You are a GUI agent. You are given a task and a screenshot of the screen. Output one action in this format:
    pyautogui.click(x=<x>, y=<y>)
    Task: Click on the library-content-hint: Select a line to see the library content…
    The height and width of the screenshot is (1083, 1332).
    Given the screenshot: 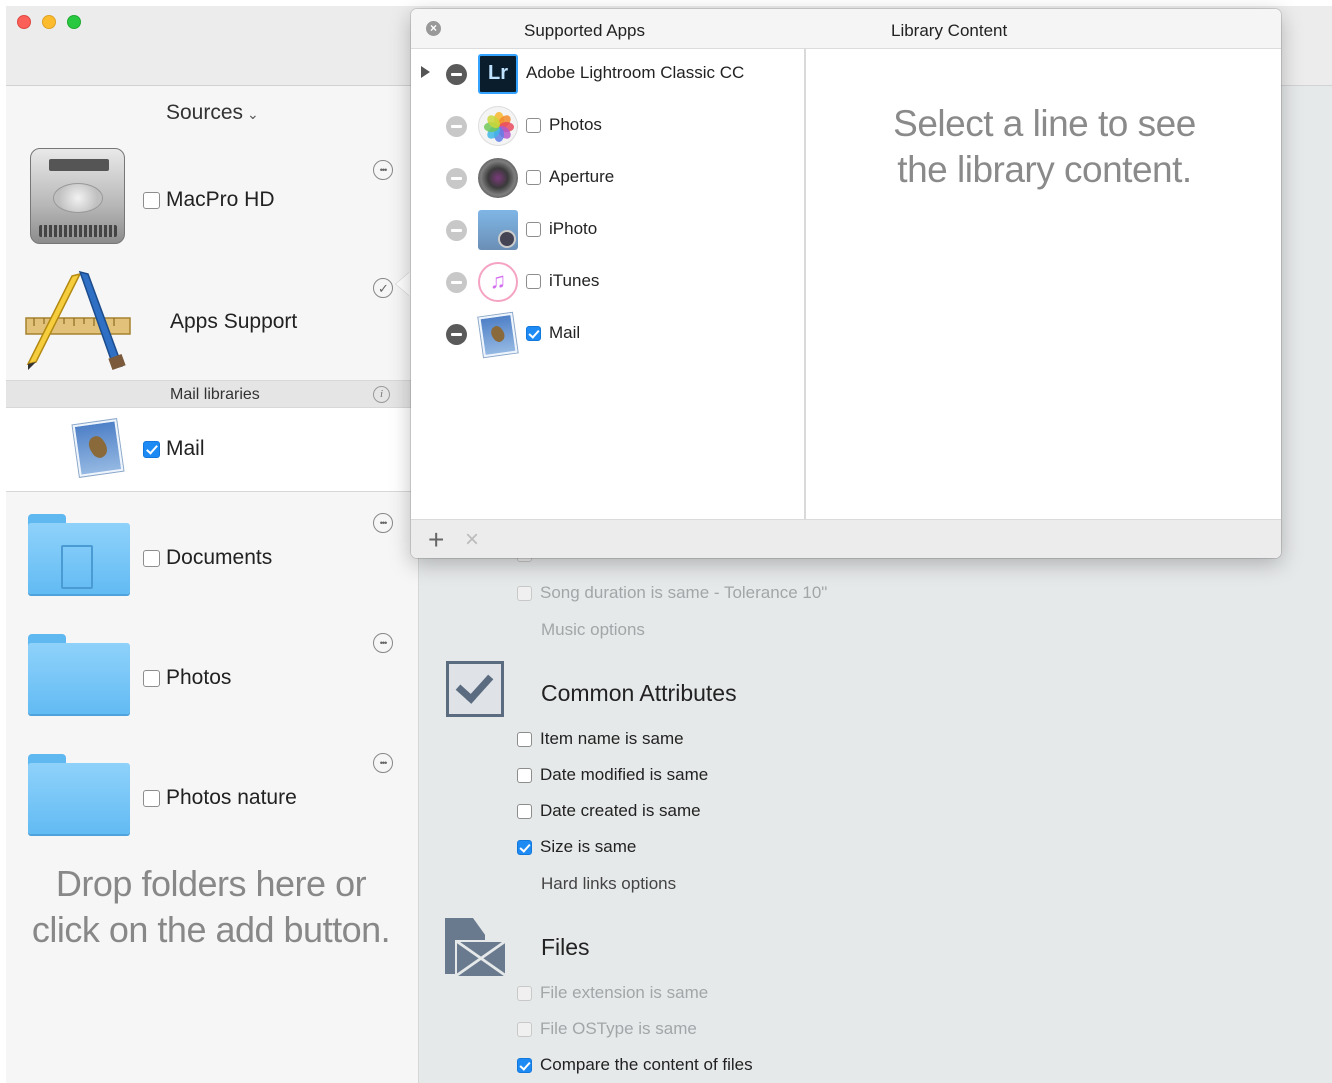 What is the action you would take?
    pyautogui.click(x=1044, y=147)
    